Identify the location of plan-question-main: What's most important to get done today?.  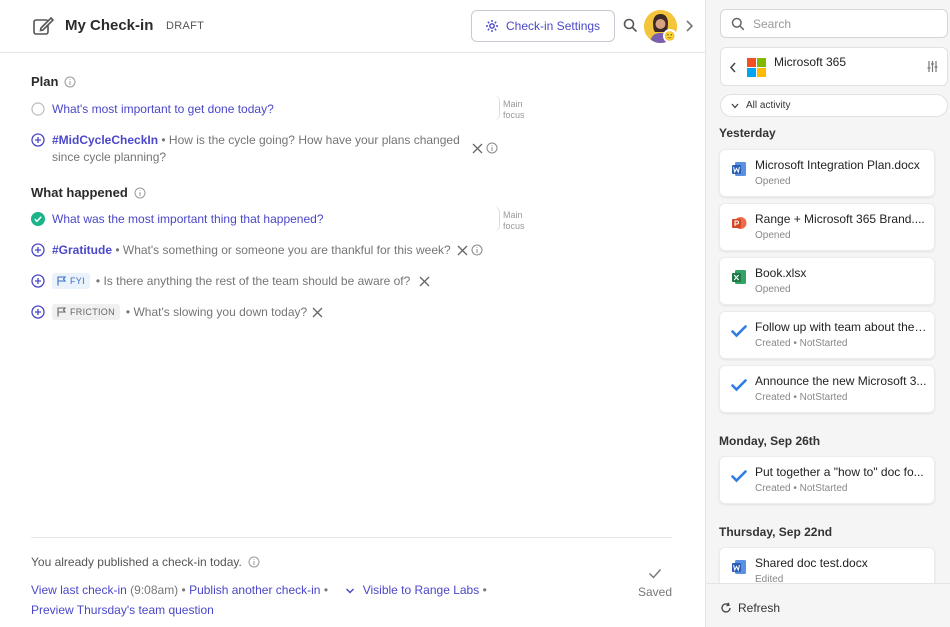
(152, 109).